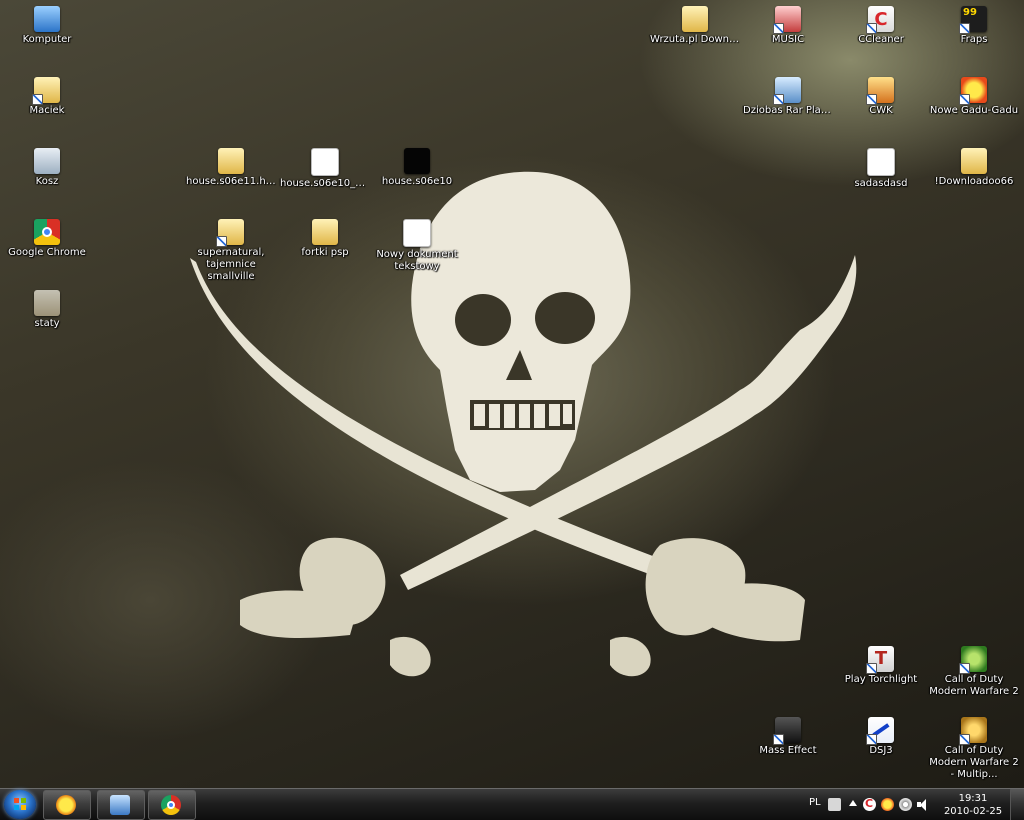 This screenshot has height=820, width=1024. I want to click on desktop-icon-sadasdasd: sadasdasd, so click(881, 172).